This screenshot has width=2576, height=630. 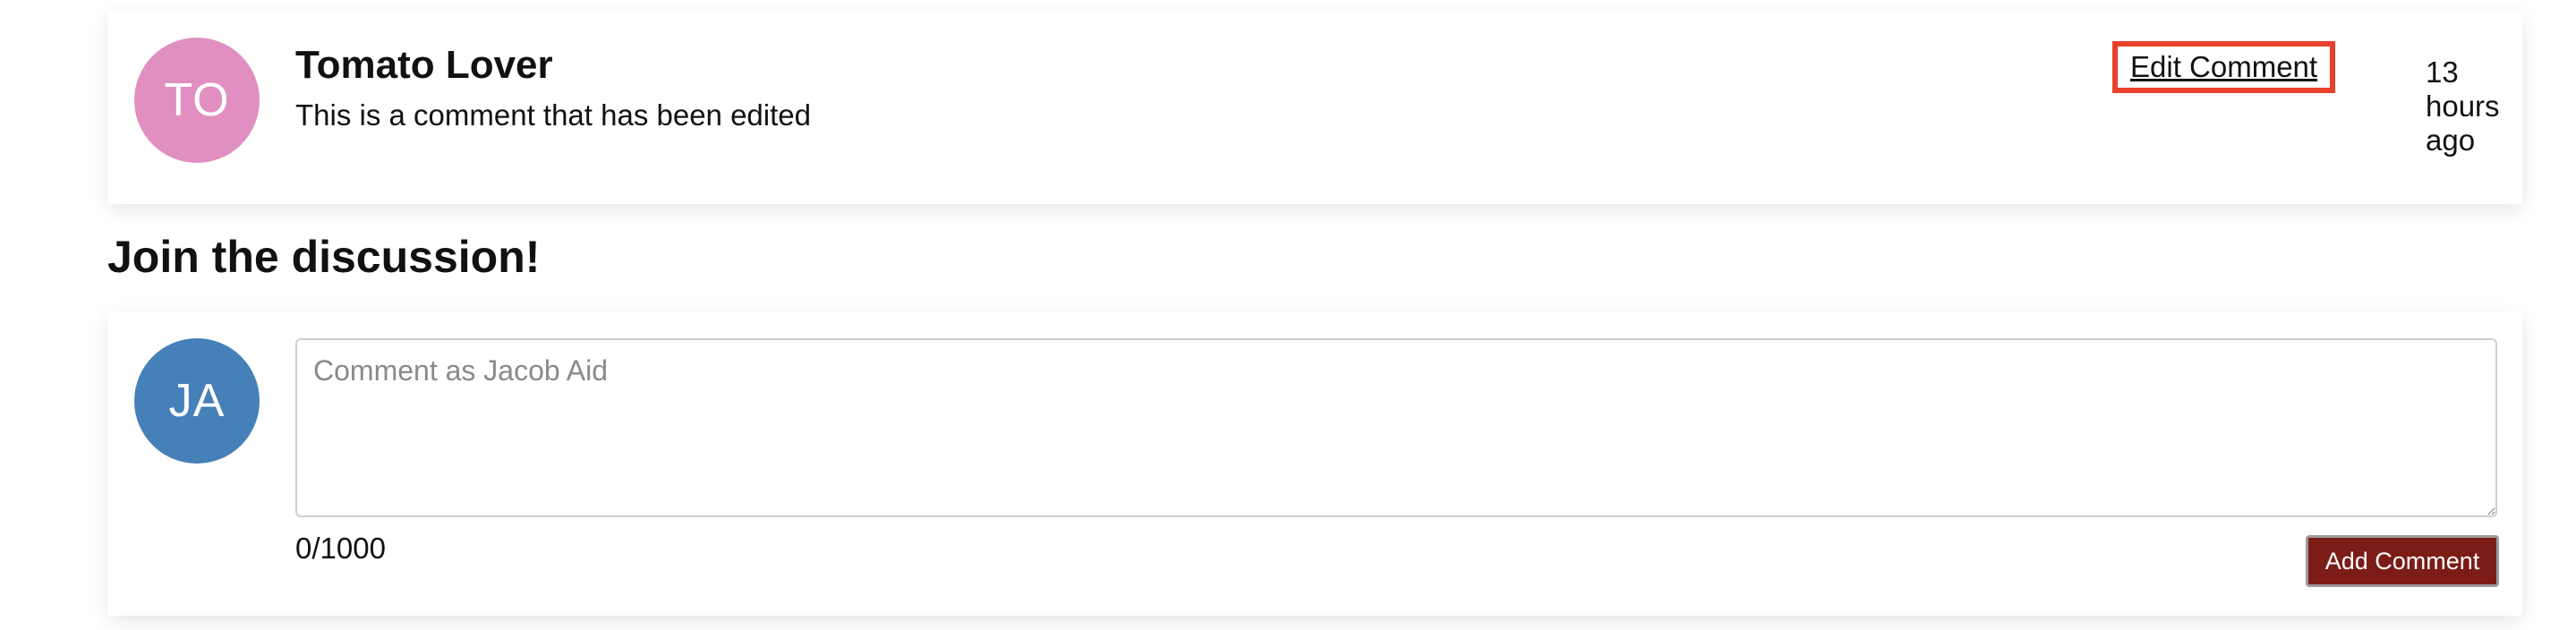 I want to click on add-comment-button: Add Comment, so click(x=2402, y=561).